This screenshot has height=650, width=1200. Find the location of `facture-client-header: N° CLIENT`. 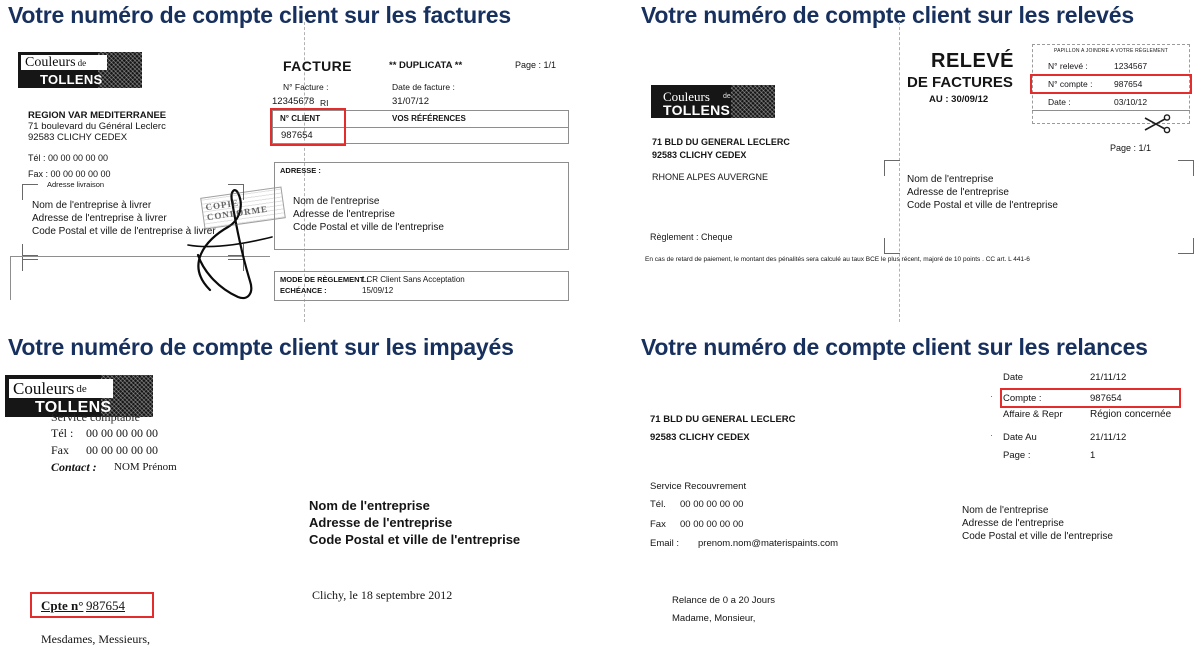

facture-client-header: N° CLIENT is located at coordinates (300, 118).